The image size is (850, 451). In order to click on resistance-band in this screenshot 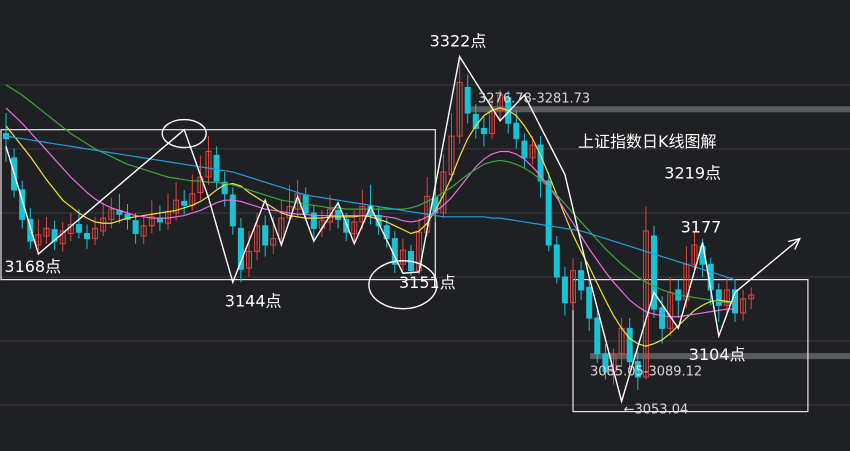, I will do `click(660, 109)`.